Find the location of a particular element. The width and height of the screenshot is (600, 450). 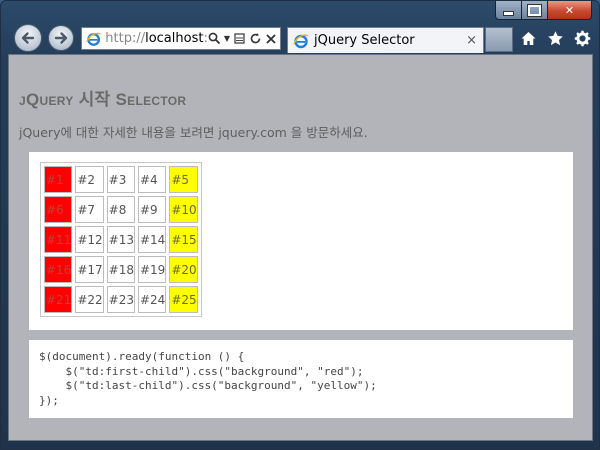

table-cell: #8 is located at coordinates (120, 209).